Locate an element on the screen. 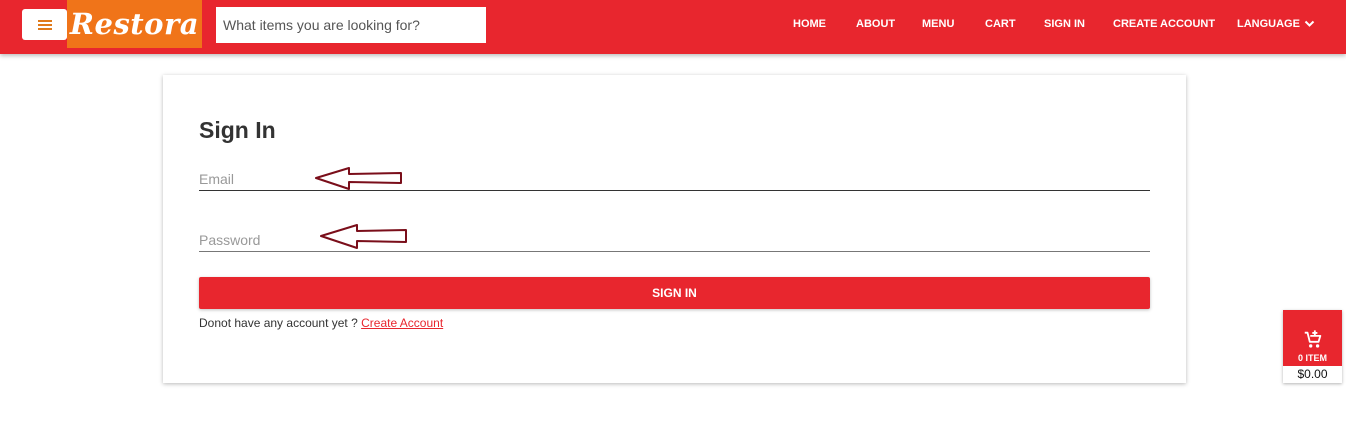 The width and height of the screenshot is (1346, 425). menu-toggle-button is located at coordinates (44, 24).